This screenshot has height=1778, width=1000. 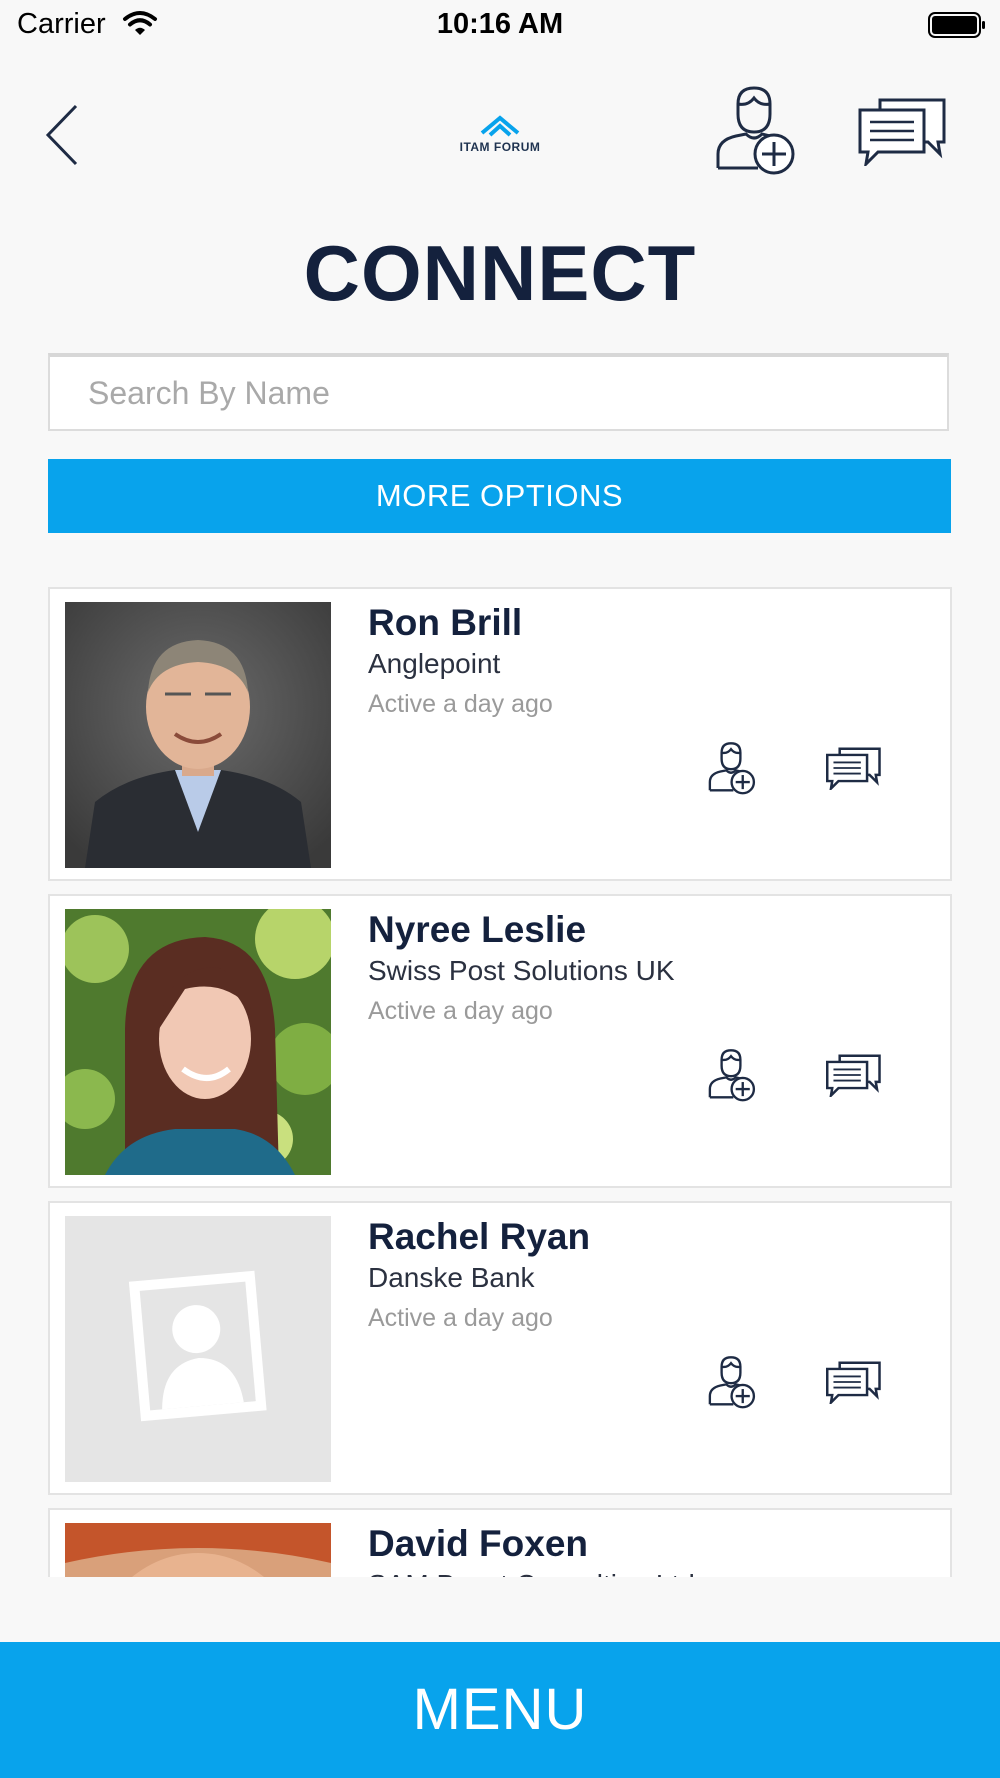 I want to click on status-bar: Carrier 10:16 AM, so click(x=500, y=25).